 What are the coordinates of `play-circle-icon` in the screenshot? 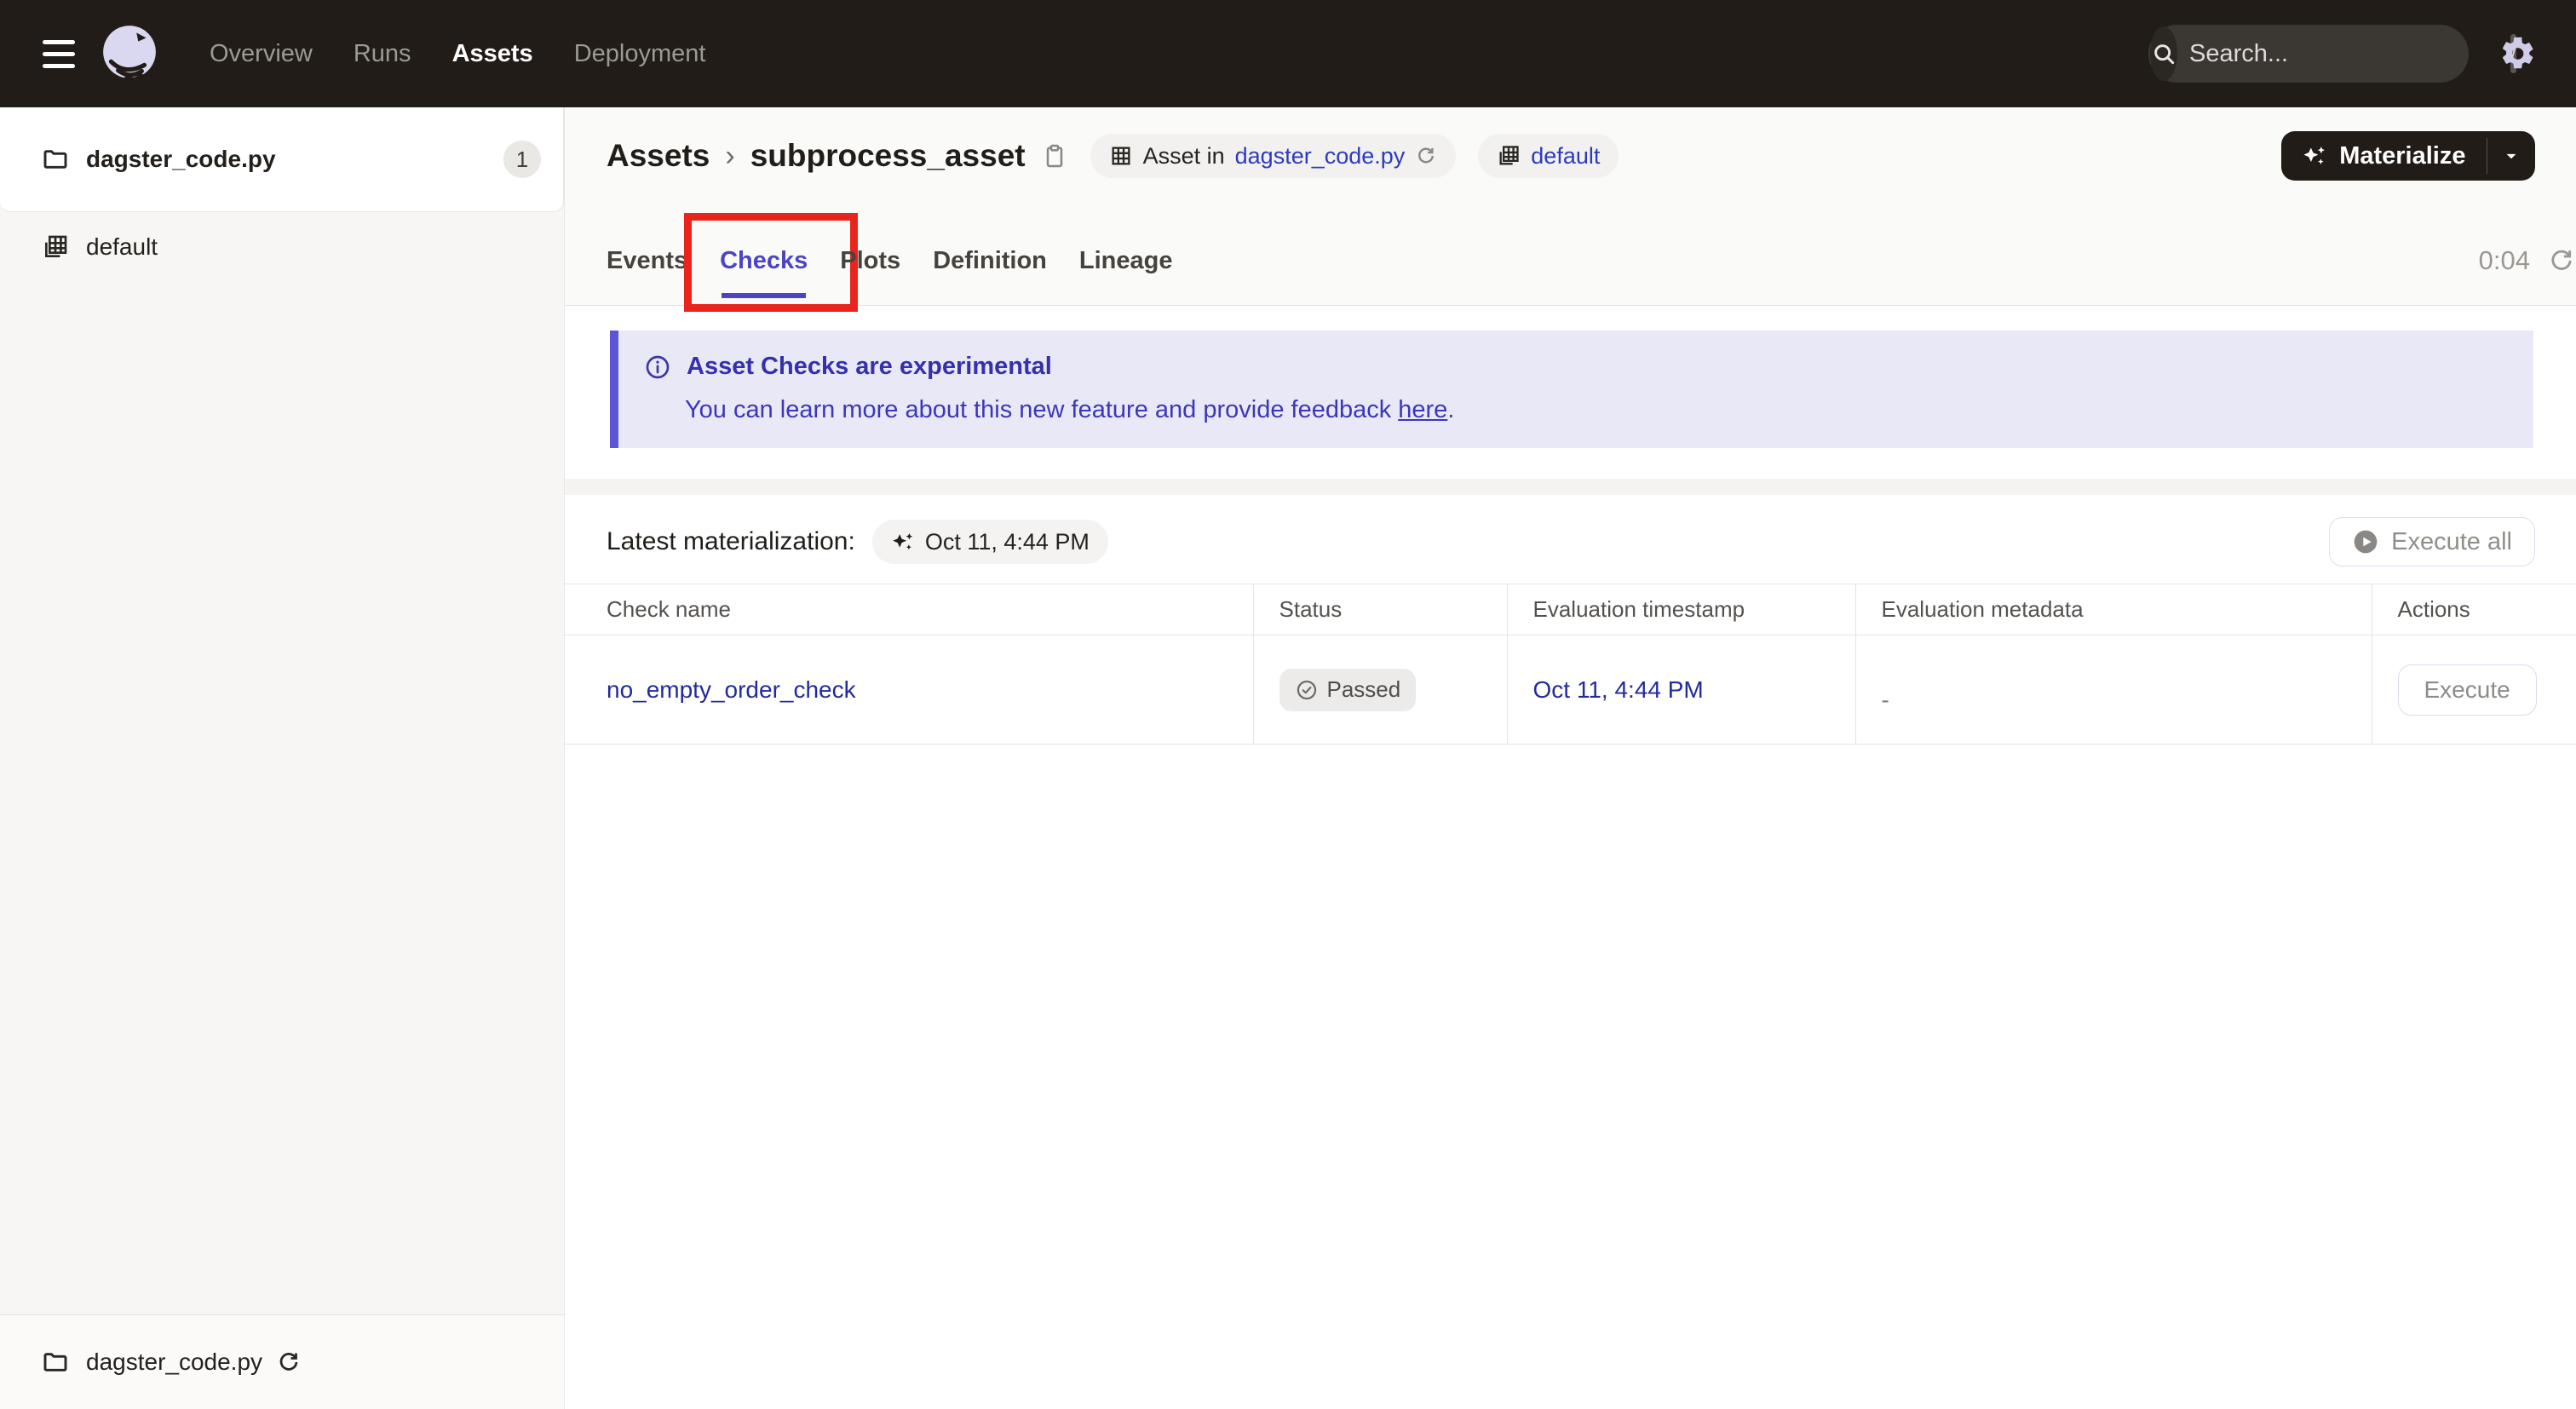 It's located at (2366, 542).